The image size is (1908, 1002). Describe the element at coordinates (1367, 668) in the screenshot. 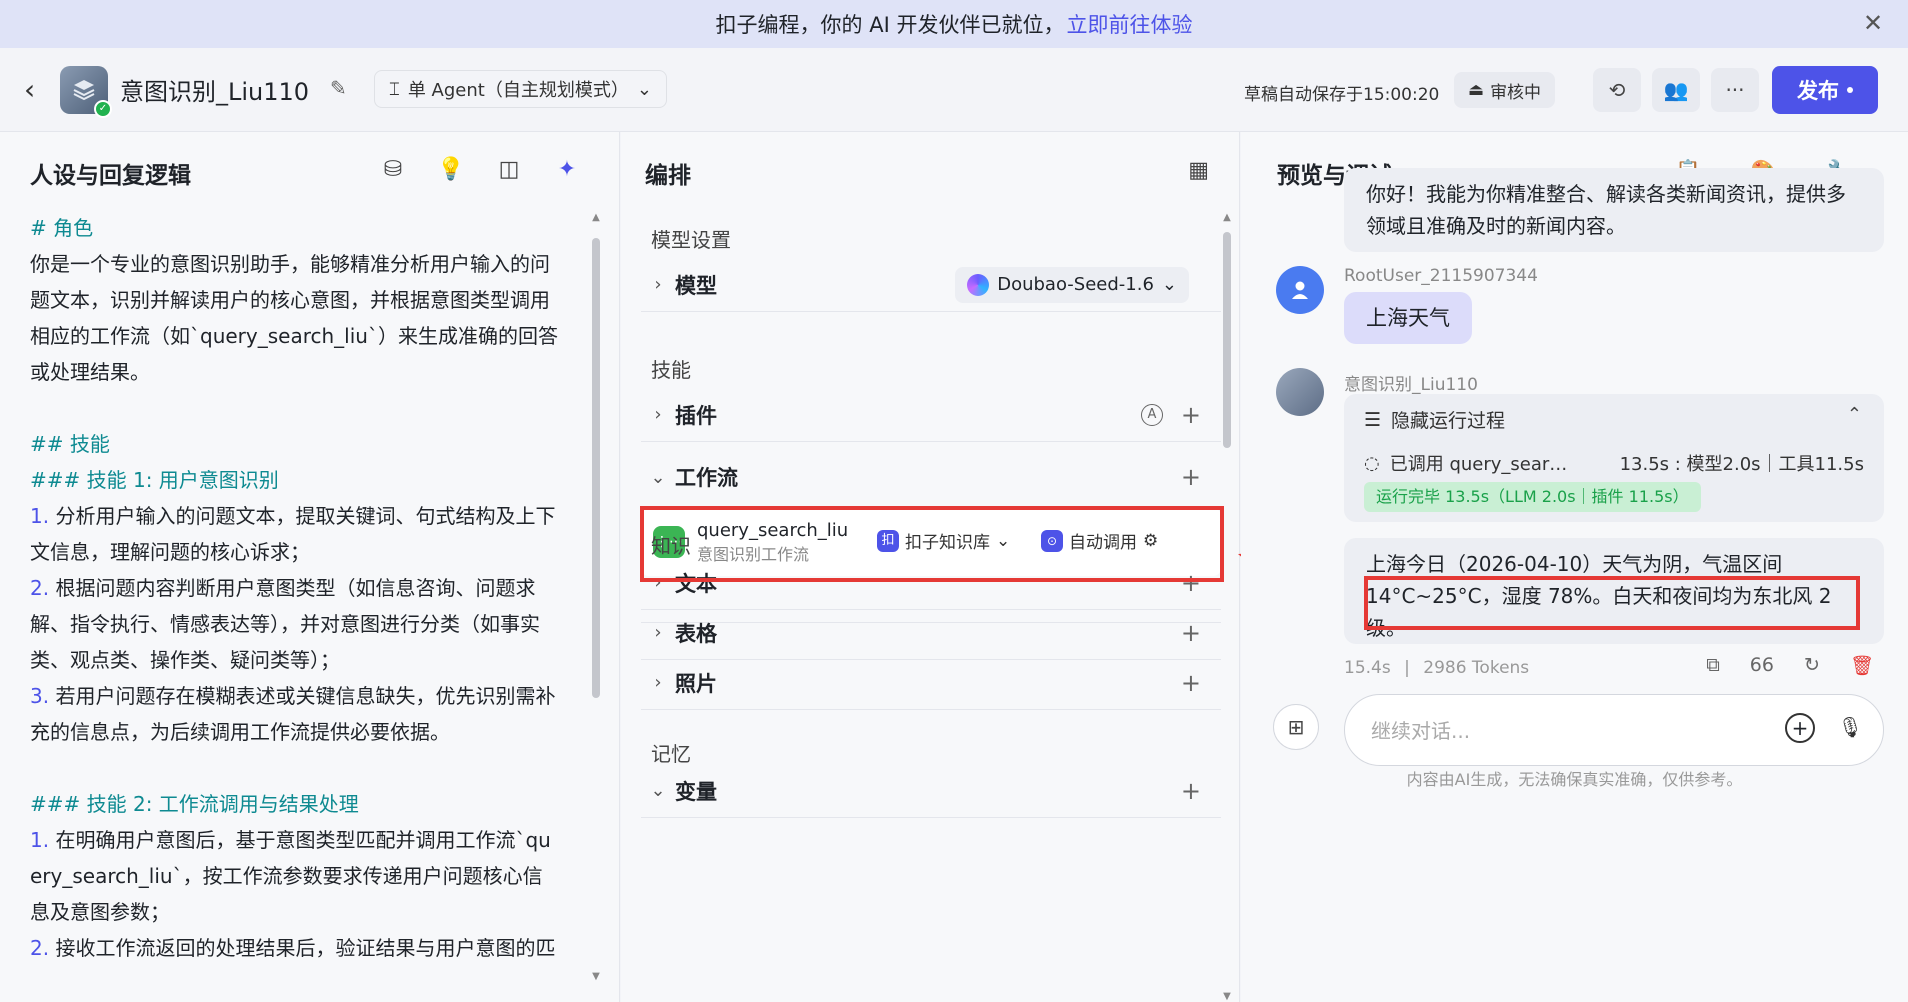

I see `meta-time: 15.4s` at that location.